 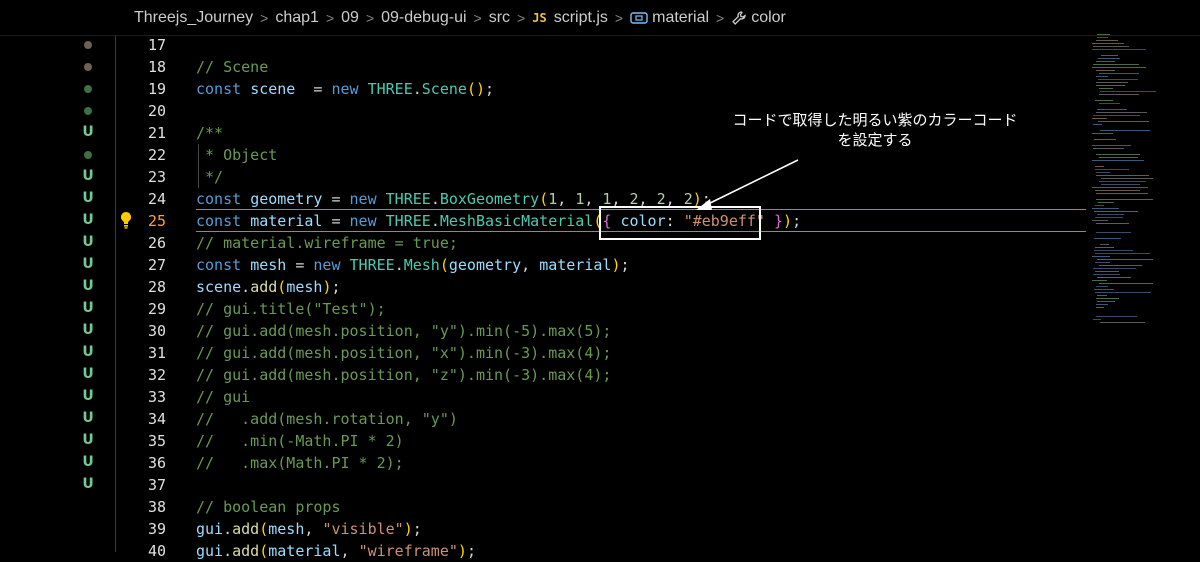 I want to click on code-token: ;, so click(x=417, y=529).